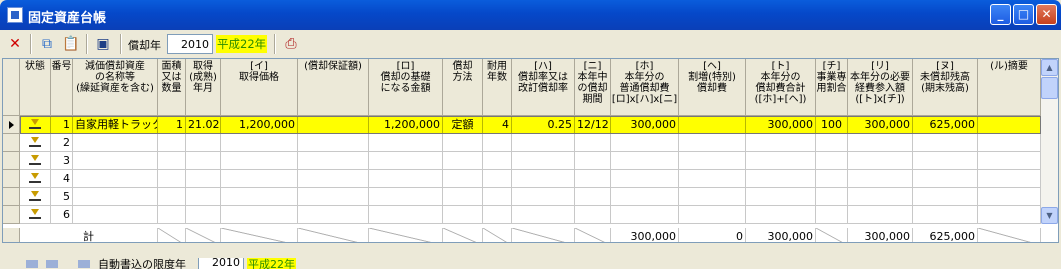 Image resolution: width=1061 pixels, height=269 pixels. What do you see at coordinates (645, 125) in the screenshot?
I see `cell-normal_dep: 300,000` at bounding box center [645, 125].